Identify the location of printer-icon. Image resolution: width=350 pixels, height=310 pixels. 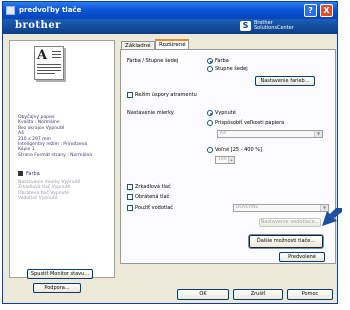
(10, 10).